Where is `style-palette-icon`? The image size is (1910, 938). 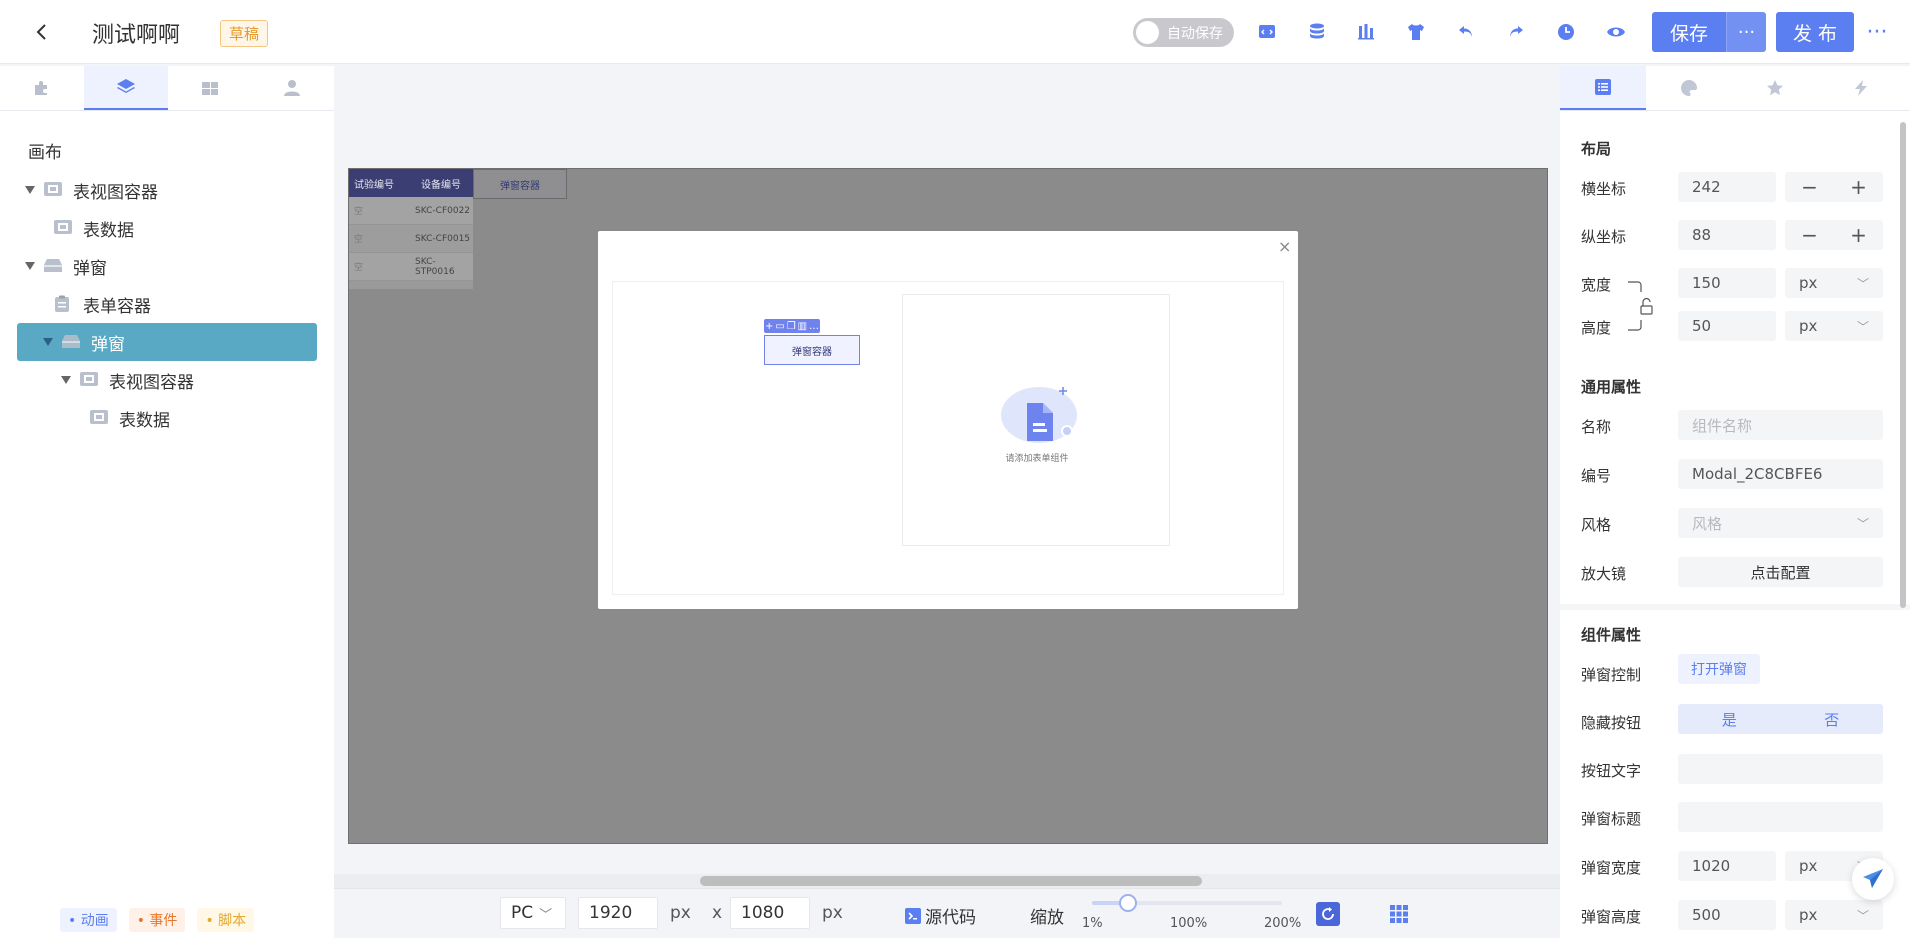
style-palette-icon is located at coordinates (1689, 88).